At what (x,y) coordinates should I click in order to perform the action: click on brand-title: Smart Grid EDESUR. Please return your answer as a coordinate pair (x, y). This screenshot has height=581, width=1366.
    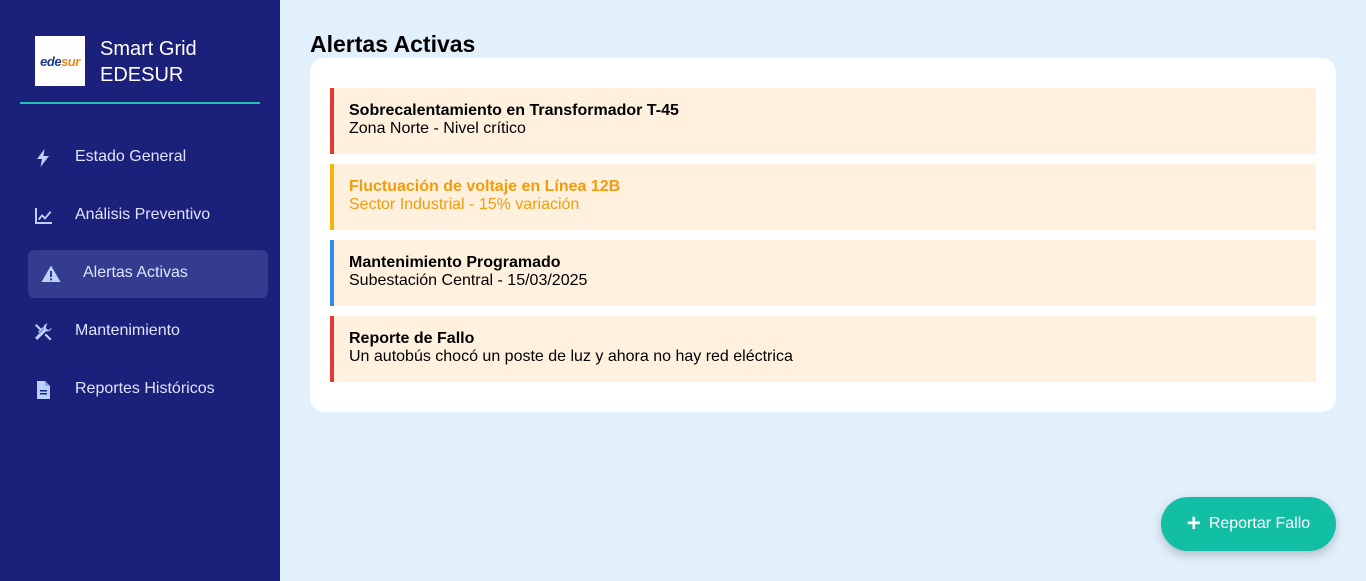
    Looking at the image, I should click on (148, 62).